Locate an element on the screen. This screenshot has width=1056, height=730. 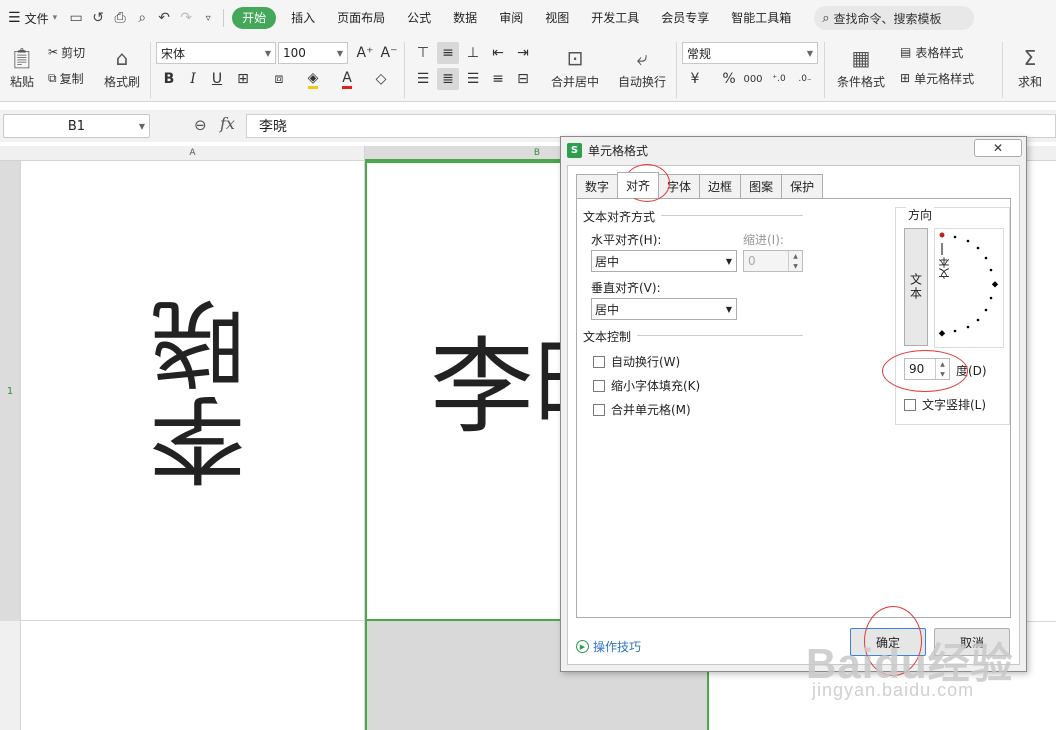
hamburger-icon: ☰ is located at coordinates (14, 18).